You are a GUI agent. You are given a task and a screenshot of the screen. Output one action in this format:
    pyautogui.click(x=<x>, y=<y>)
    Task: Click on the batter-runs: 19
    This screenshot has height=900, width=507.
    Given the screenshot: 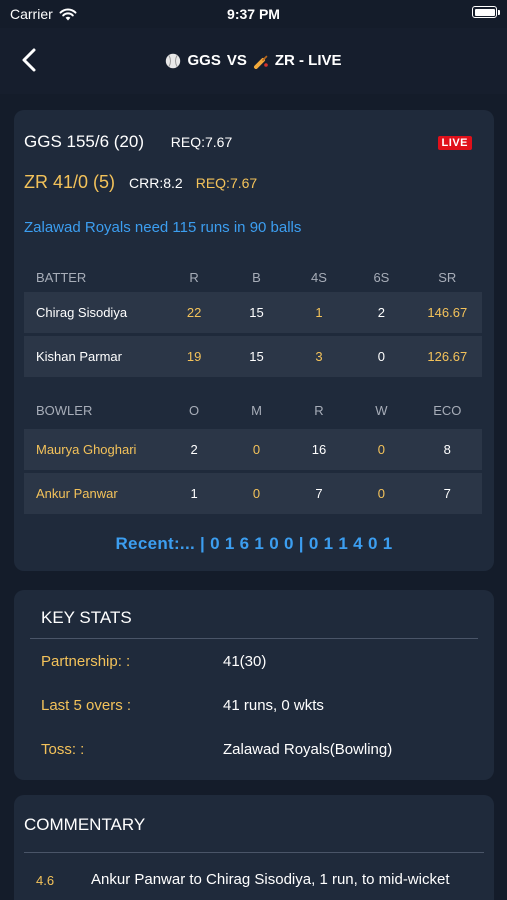 What is the action you would take?
    pyautogui.click(x=194, y=356)
    